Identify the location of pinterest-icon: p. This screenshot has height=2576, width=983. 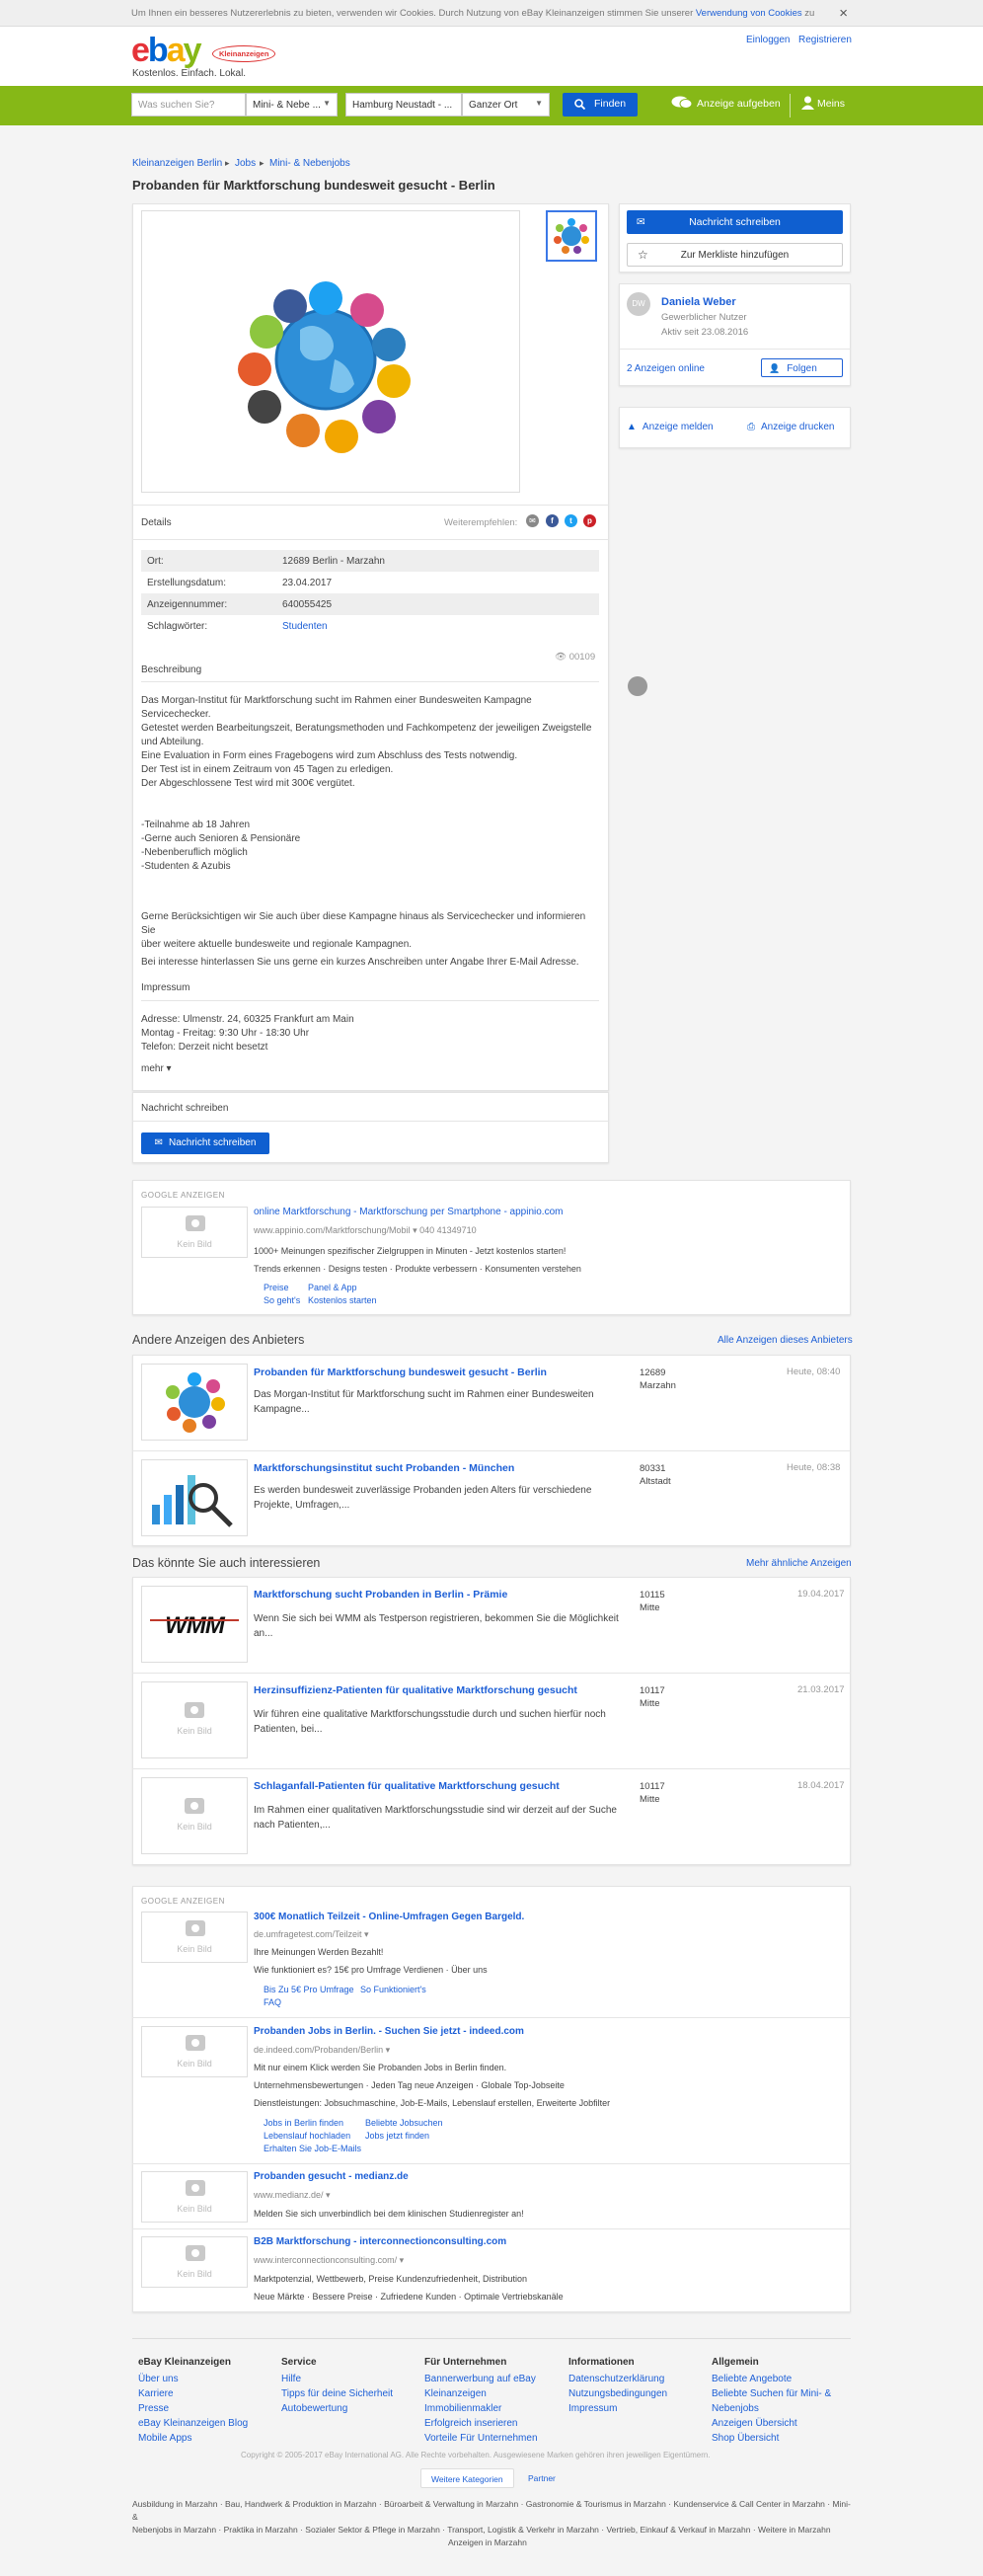
(589, 520).